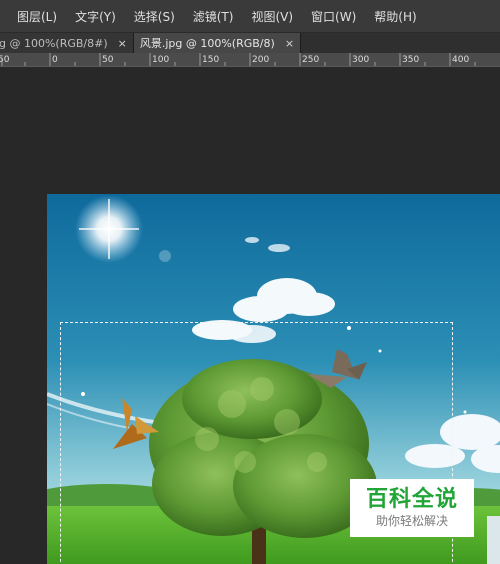  I want to click on watermark-badge: 百科全说 助你轻松解决, so click(412, 508).